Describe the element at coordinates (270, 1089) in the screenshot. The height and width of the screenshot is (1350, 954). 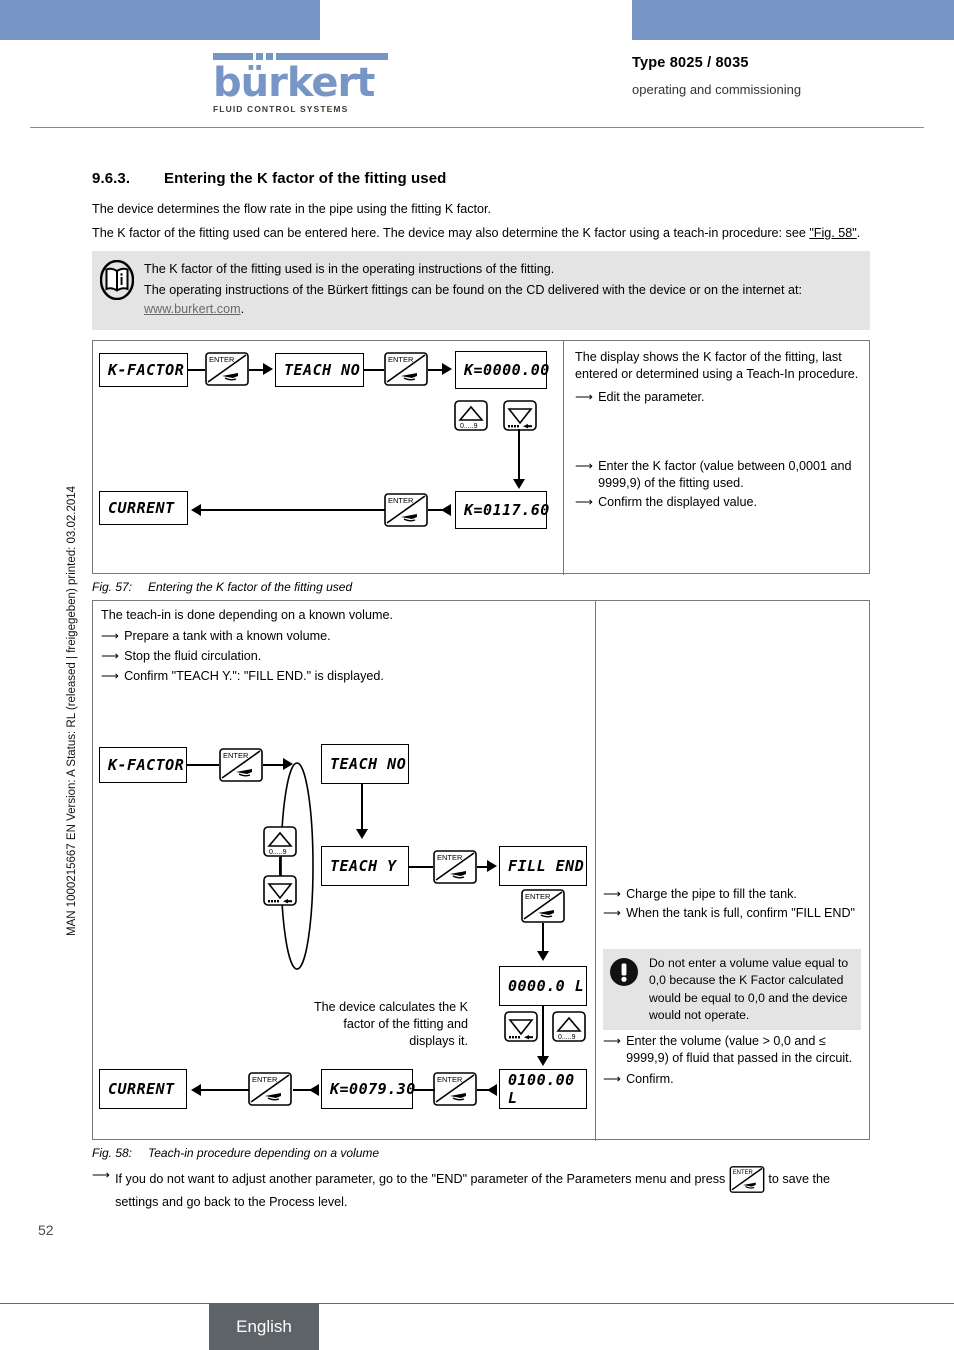
I see `enter-key-icon-58-e: ENTER` at that location.